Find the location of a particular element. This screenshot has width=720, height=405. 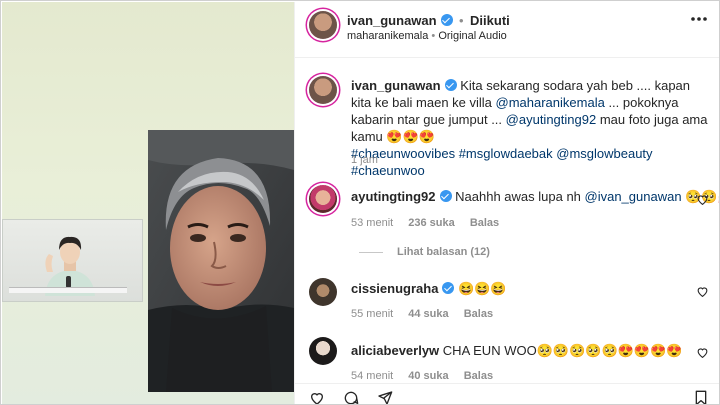

caption-timestamp: 1 jam is located at coordinates (364, 160).